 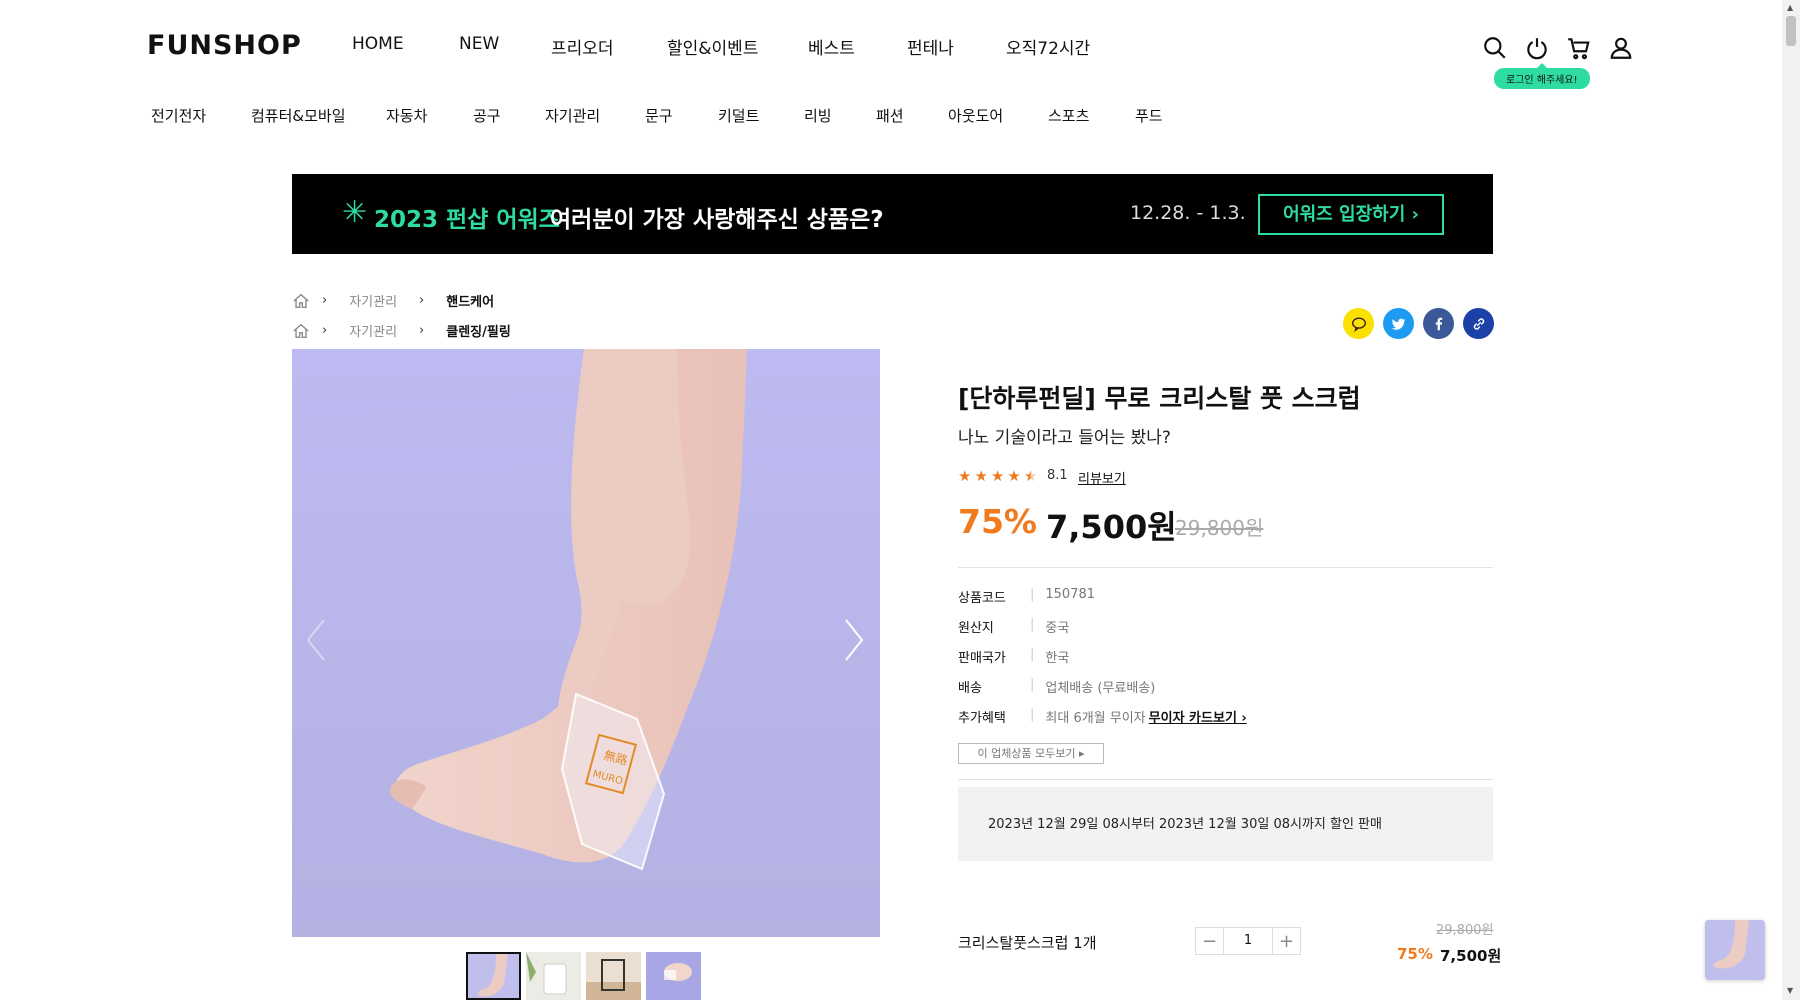 What do you see at coordinates (1478, 323) in the screenshot?
I see `link-icon` at bounding box center [1478, 323].